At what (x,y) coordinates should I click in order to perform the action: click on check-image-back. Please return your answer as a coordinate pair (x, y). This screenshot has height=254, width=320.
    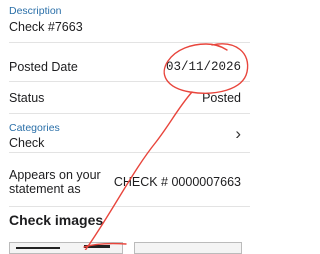
    Looking at the image, I should click on (188, 248).